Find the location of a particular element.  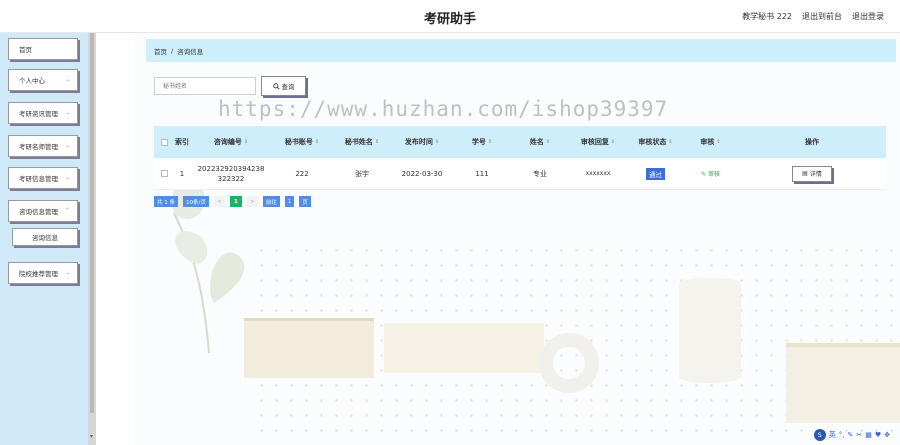

next-page-button: > is located at coordinates (252, 201).